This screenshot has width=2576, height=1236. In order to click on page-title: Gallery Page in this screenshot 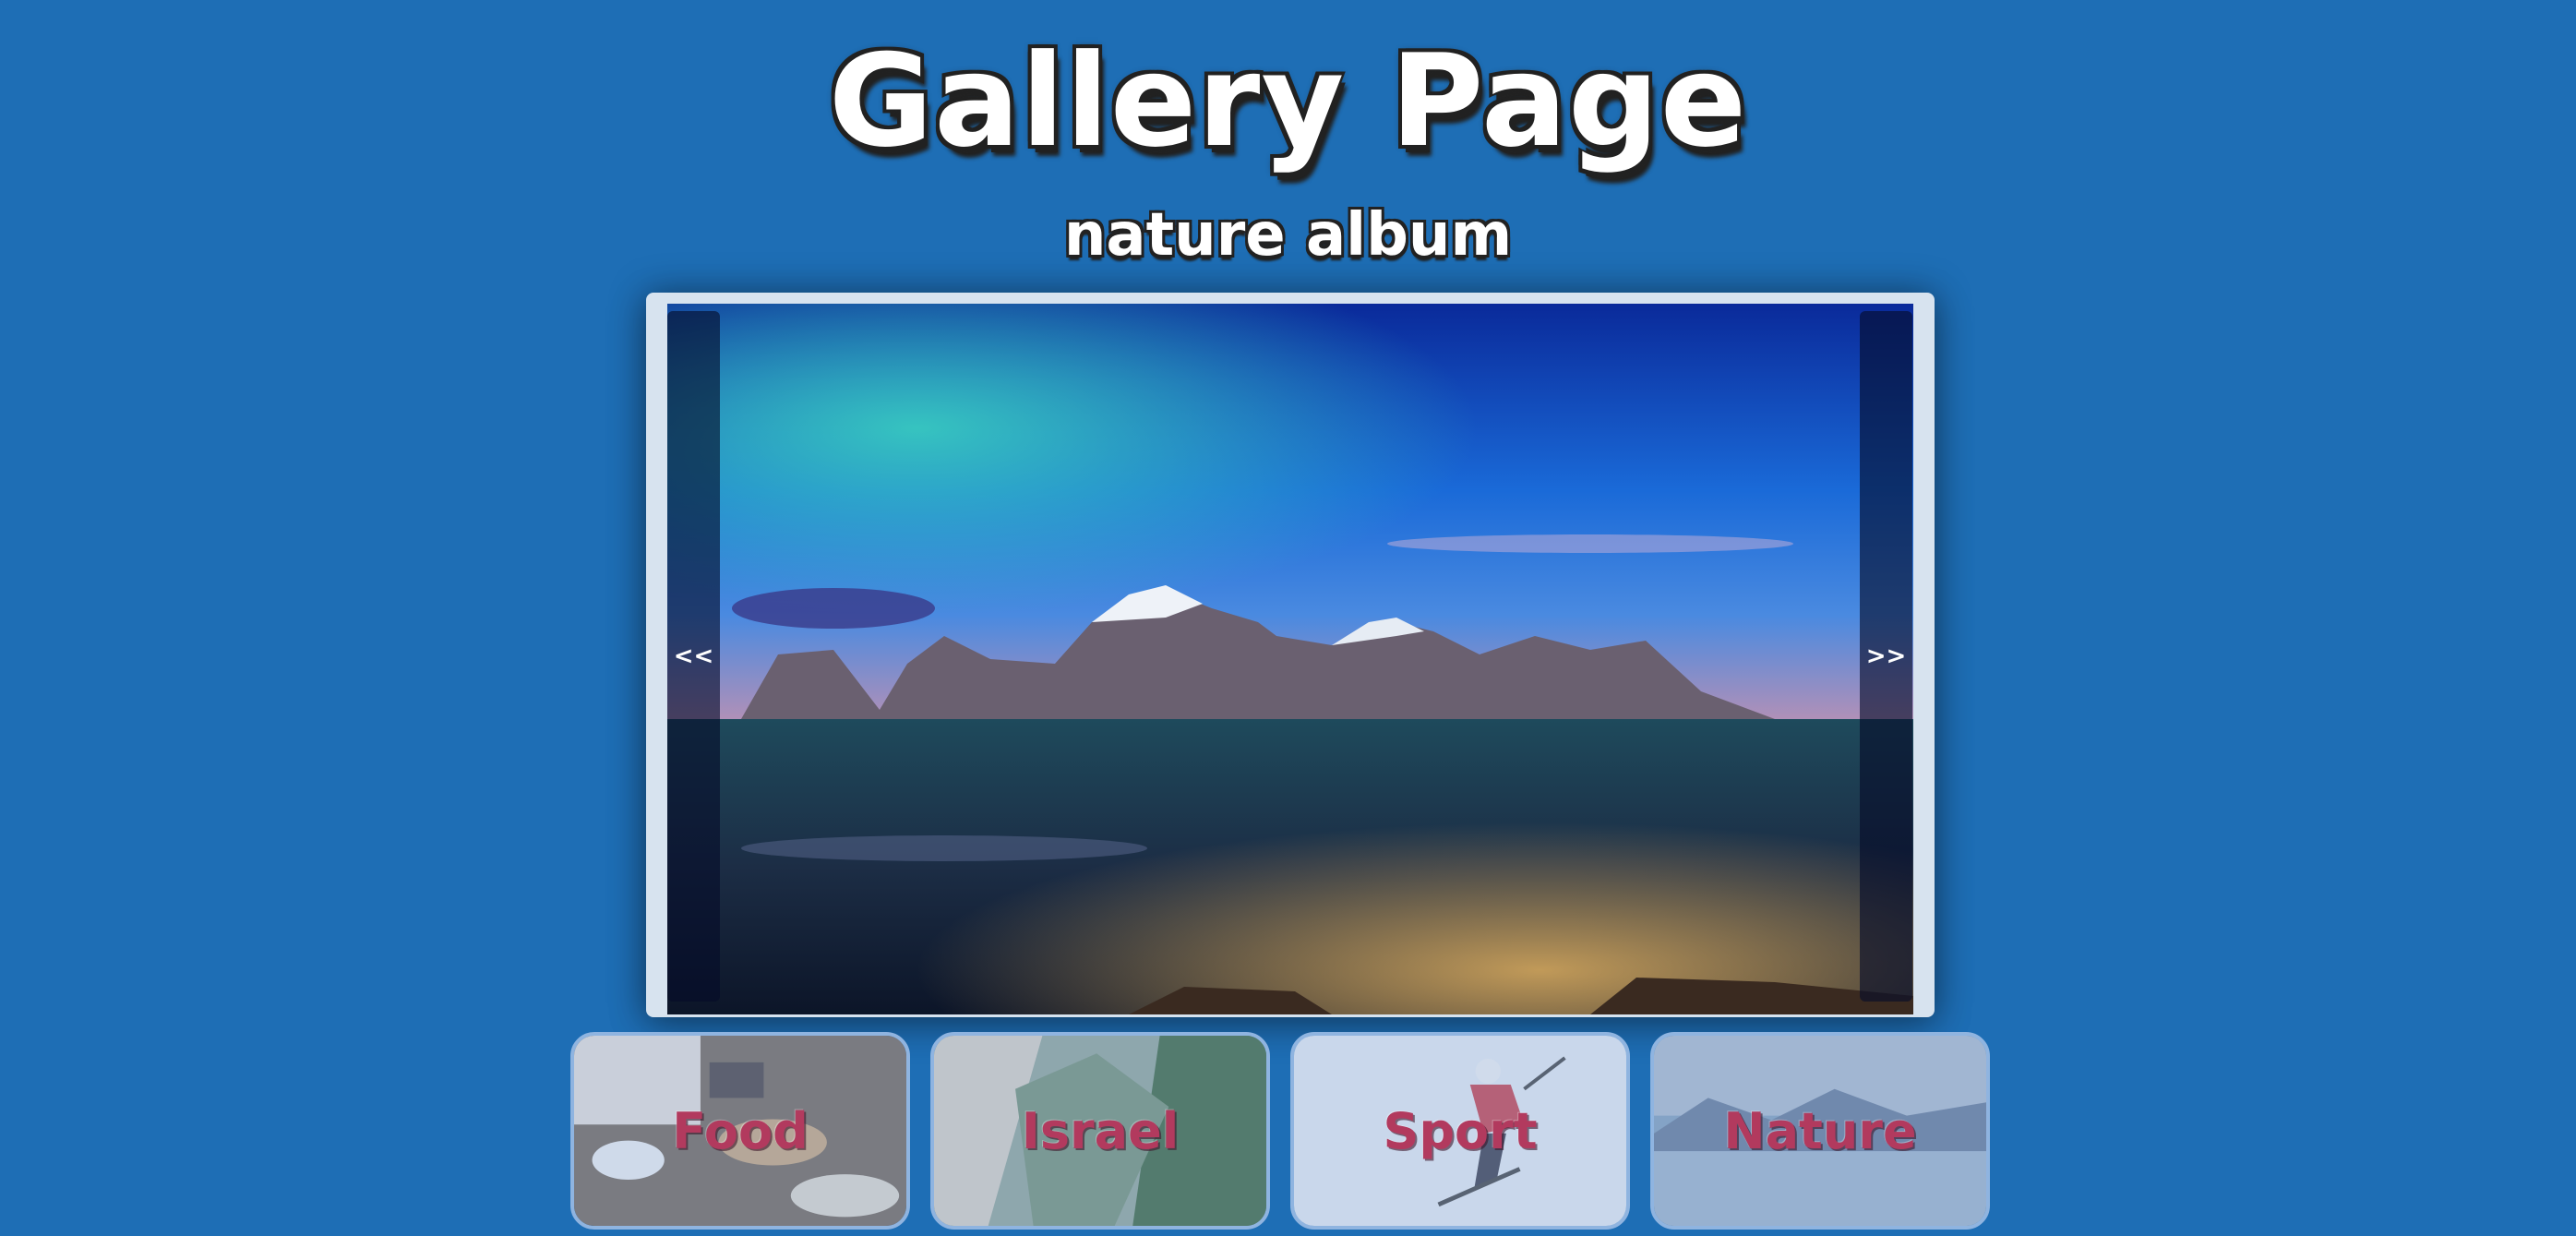, I will do `click(1288, 101)`.